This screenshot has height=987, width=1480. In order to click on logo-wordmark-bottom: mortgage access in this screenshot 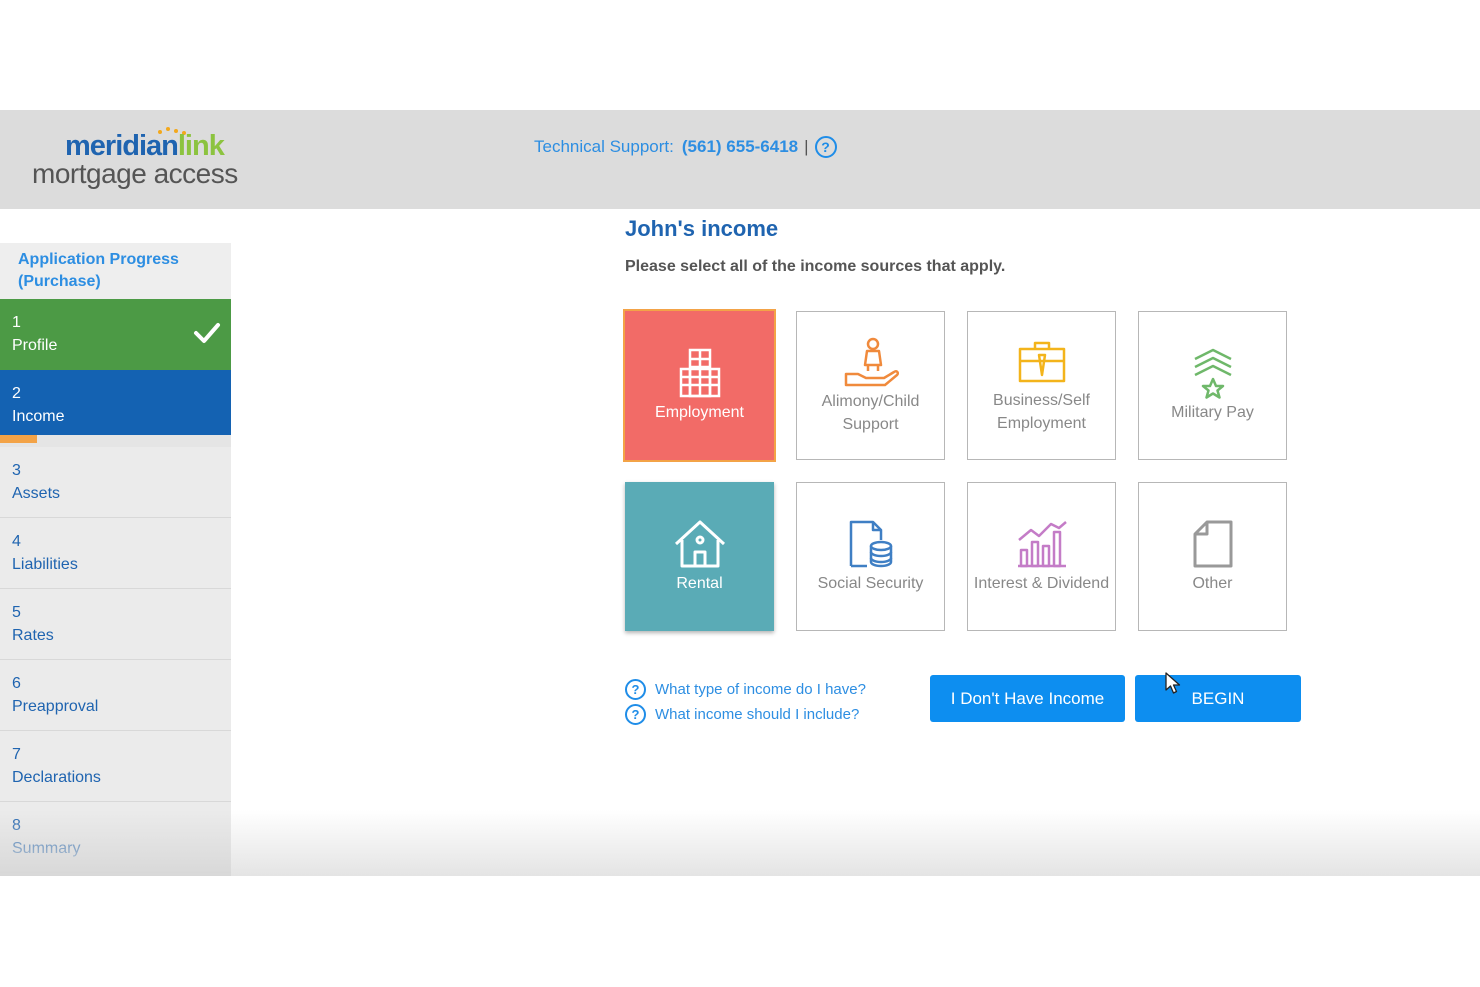, I will do `click(135, 173)`.